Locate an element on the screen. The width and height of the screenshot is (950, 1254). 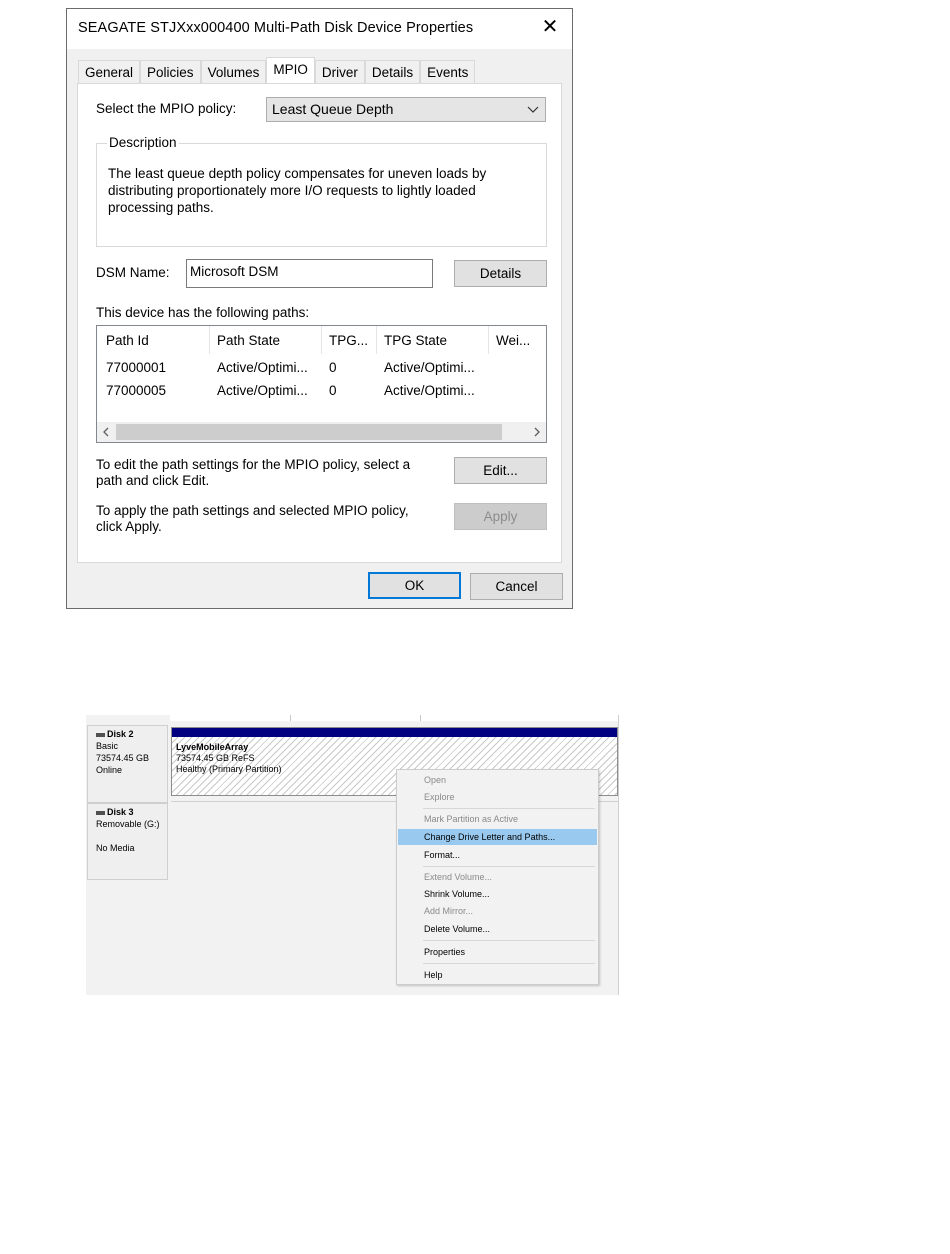
mpio-policy-select: Least Queue Depth is located at coordinates (406, 109).